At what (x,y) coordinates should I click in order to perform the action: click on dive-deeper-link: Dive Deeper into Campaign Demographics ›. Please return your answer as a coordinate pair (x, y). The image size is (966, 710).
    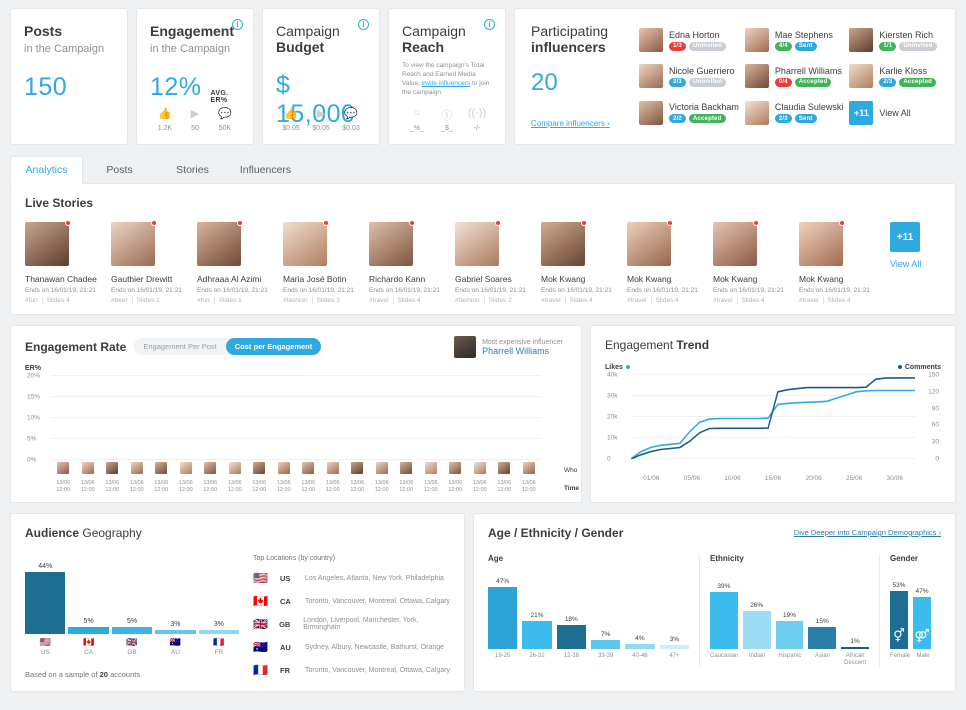
    Looking at the image, I should click on (867, 532).